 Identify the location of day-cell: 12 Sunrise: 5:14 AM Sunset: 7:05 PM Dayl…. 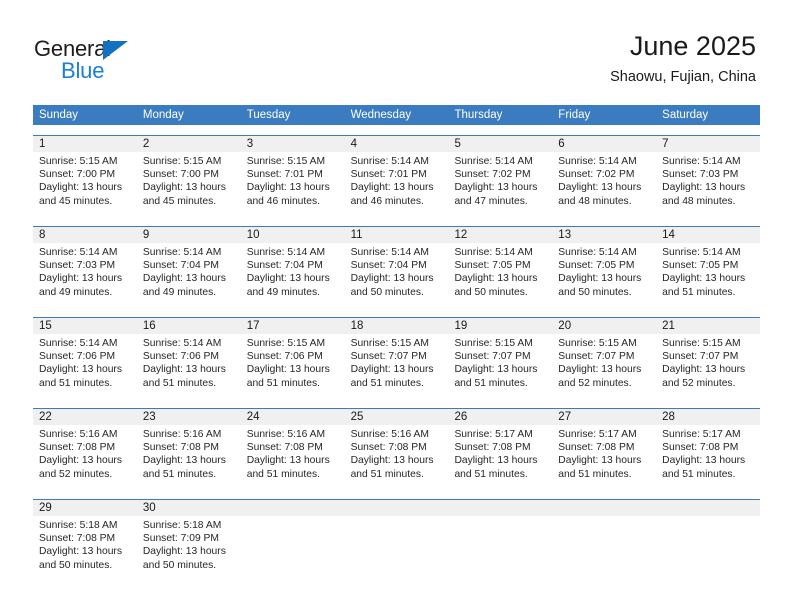
(500, 267).